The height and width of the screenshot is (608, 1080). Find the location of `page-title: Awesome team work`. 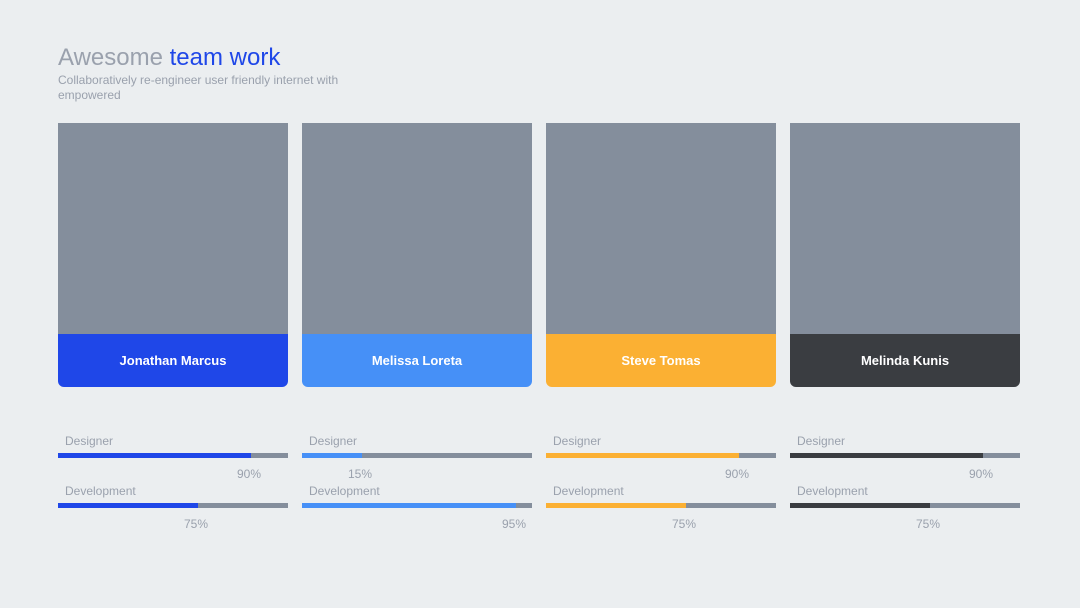

page-title: Awesome team work is located at coordinates (169, 58).